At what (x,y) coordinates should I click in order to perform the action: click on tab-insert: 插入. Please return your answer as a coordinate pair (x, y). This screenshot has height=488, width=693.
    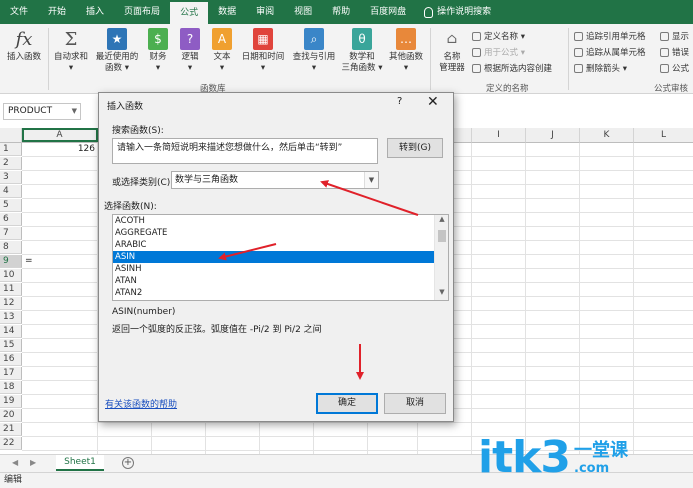
    Looking at the image, I should click on (95, 12).